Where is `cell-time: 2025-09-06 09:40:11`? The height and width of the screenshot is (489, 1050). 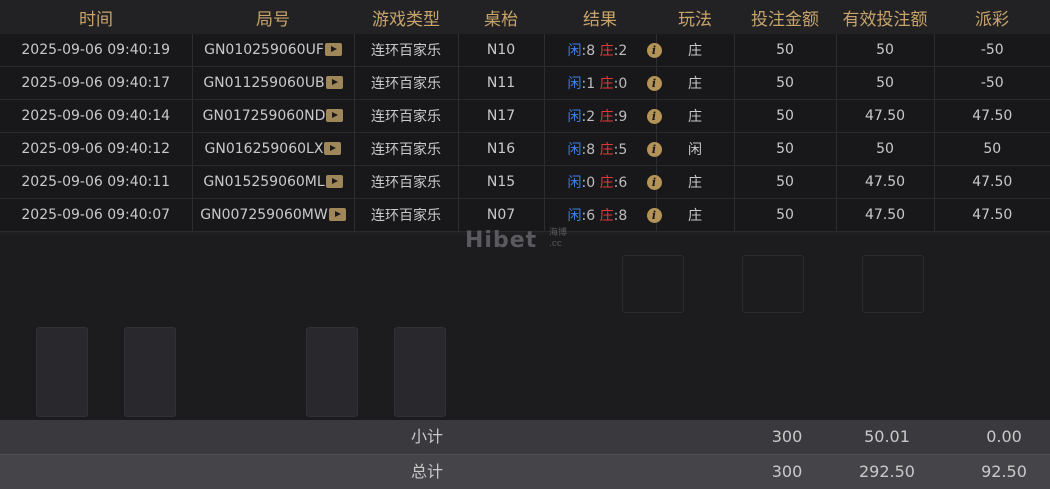
cell-time: 2025-09-06 09:40:11 is located at coordinates (96, 182).